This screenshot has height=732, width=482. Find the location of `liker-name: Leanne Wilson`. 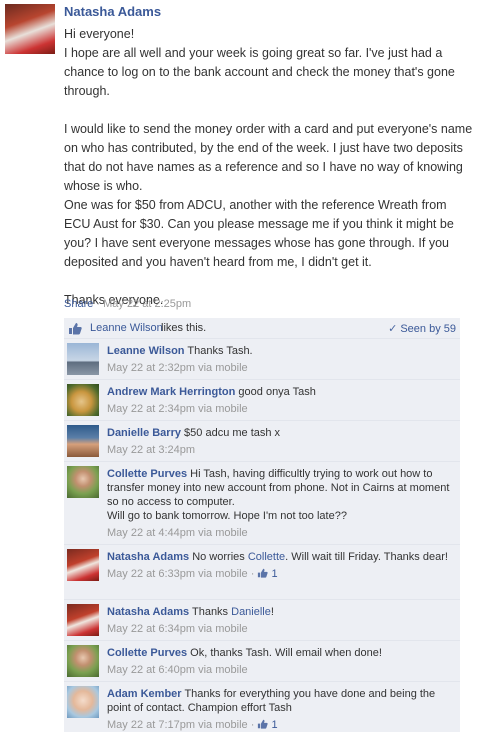

liker-name: Leanne Wilson is located at coordinates (126, 328).